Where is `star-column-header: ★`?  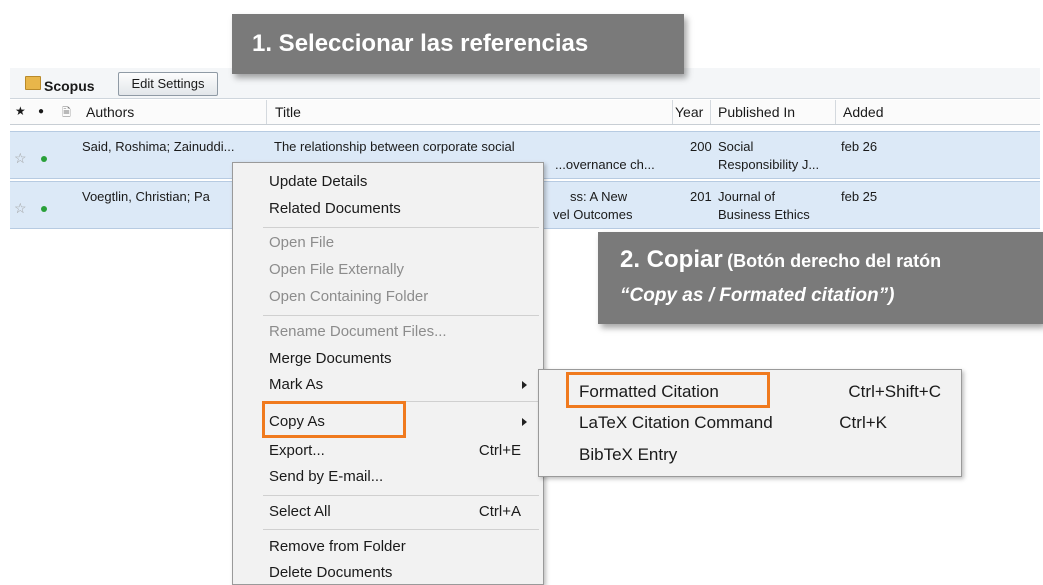
star-column-header: ★ is located at coordinates (20, 111).